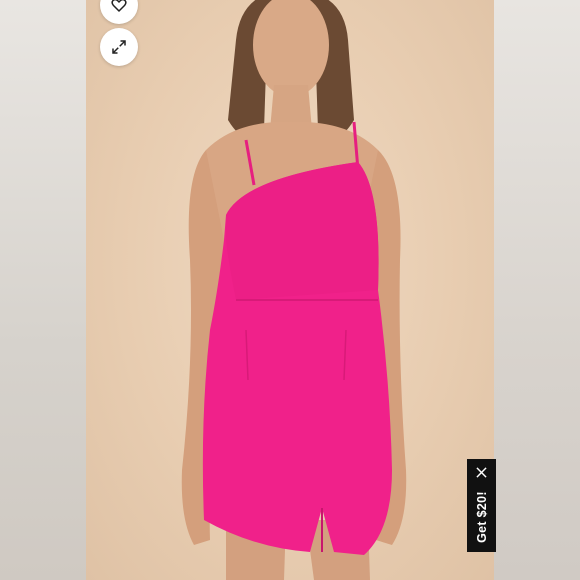 The image size is (580, 580). I want to click on promo-tab: Get $20!, so click(481, 505).